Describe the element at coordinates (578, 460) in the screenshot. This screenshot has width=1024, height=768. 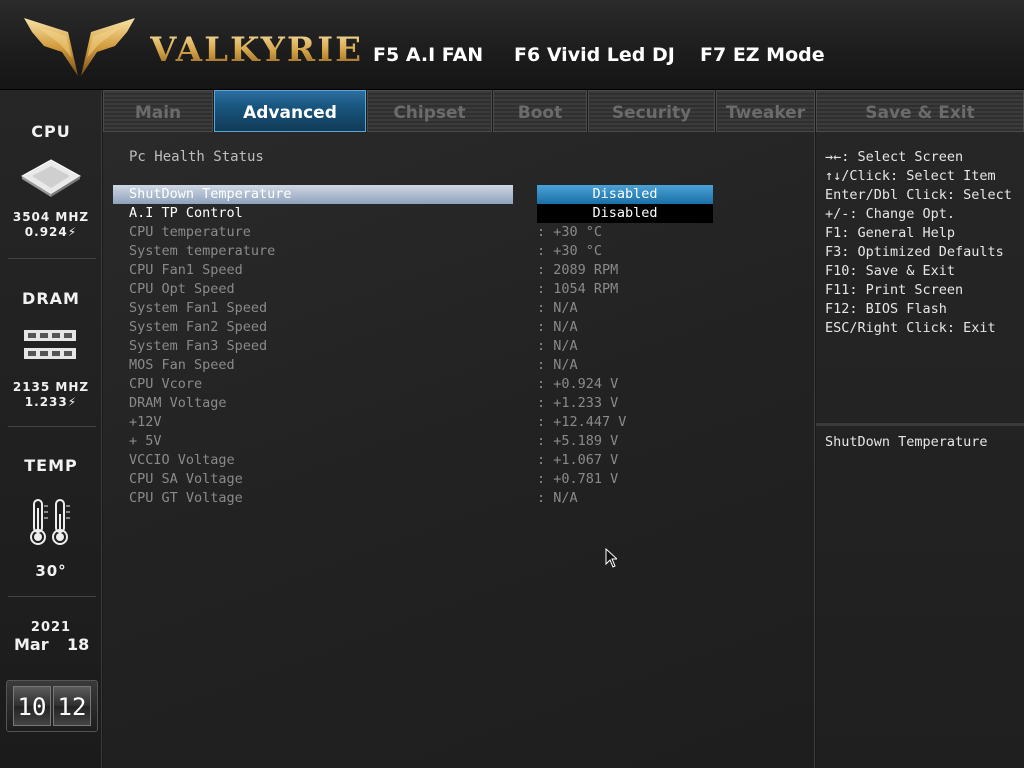
I see `reading-value: : +1.067 V` at that location.